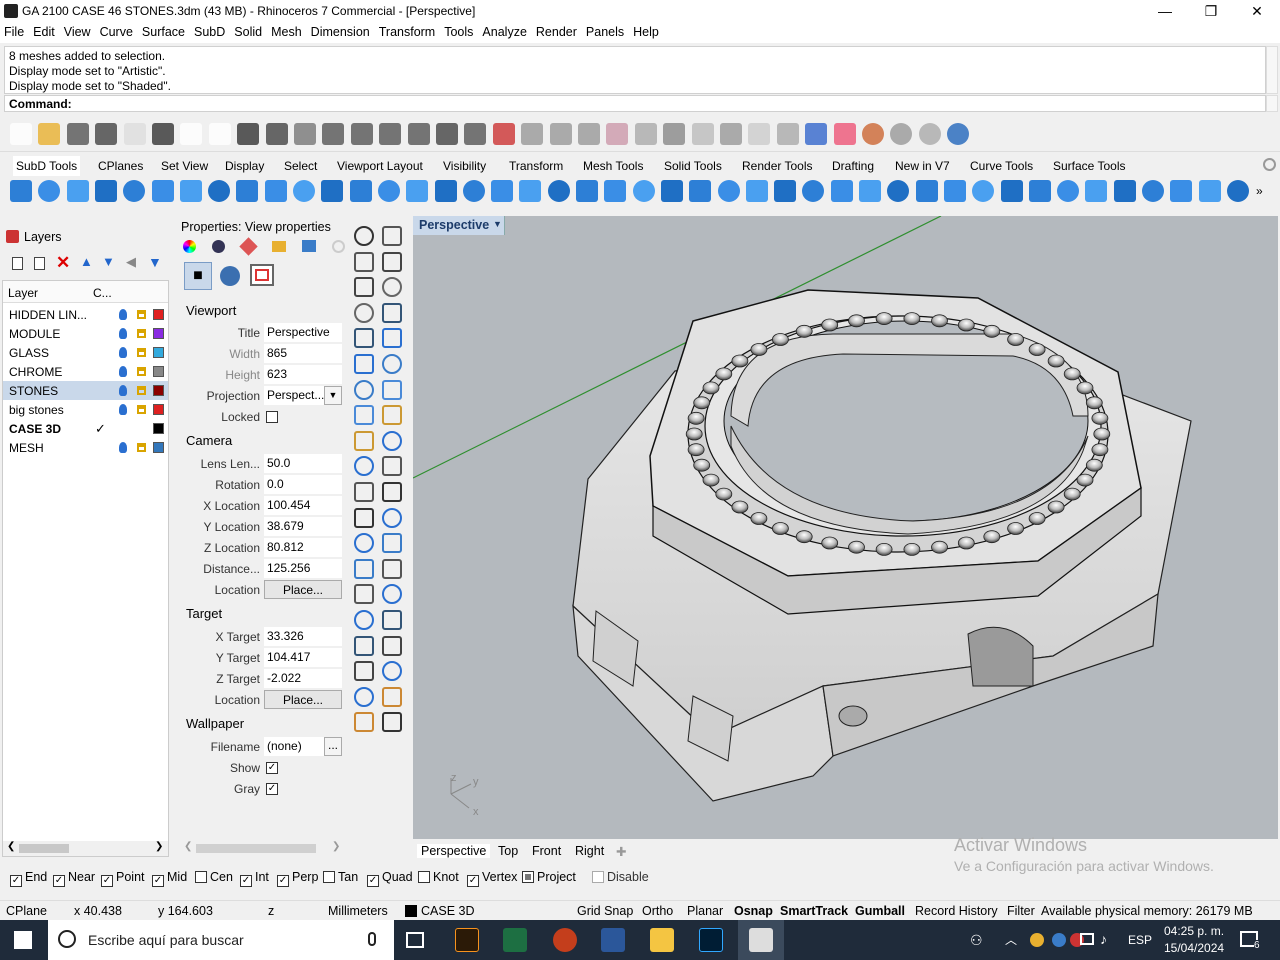 This screenshot has width=1280, height=960. I want to click on zoom-extents-icon, so click(333, 134).